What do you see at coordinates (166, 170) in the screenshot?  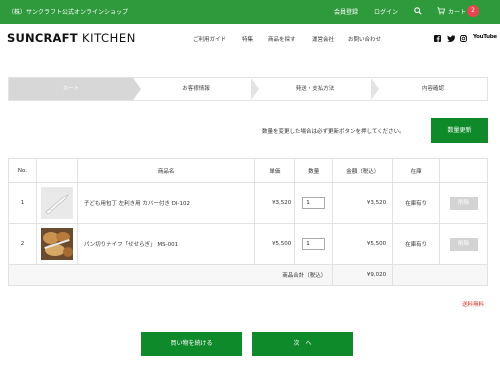 I see `header-product-name: 商品名` at bounding box center [166, 170].